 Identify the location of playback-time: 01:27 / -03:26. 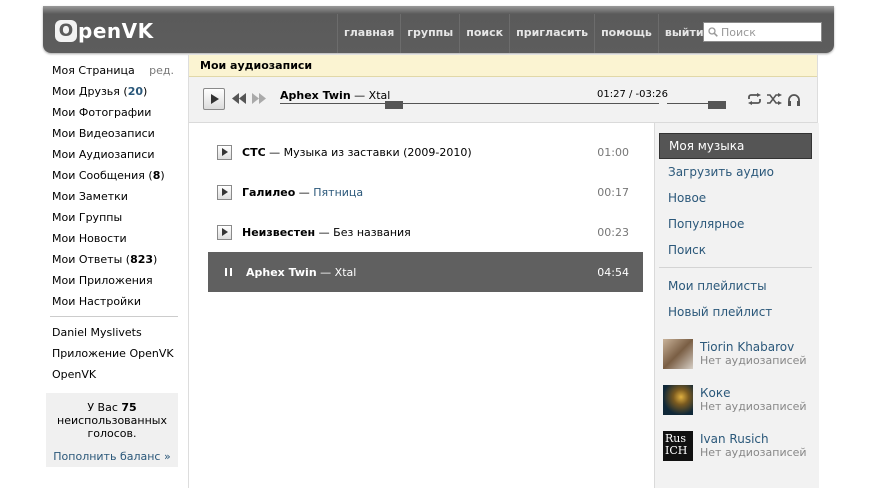
(632, 94).